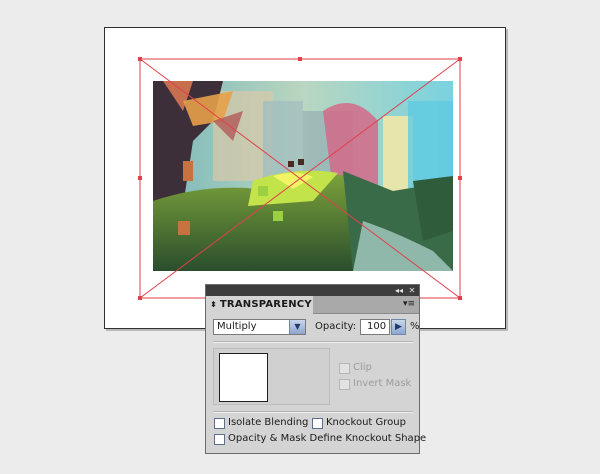 The width and height of the screenshot is (600, 474). Describe the element at coordinates (375, 327) in the screenshot. I see `opacity-input: 100` at that location.